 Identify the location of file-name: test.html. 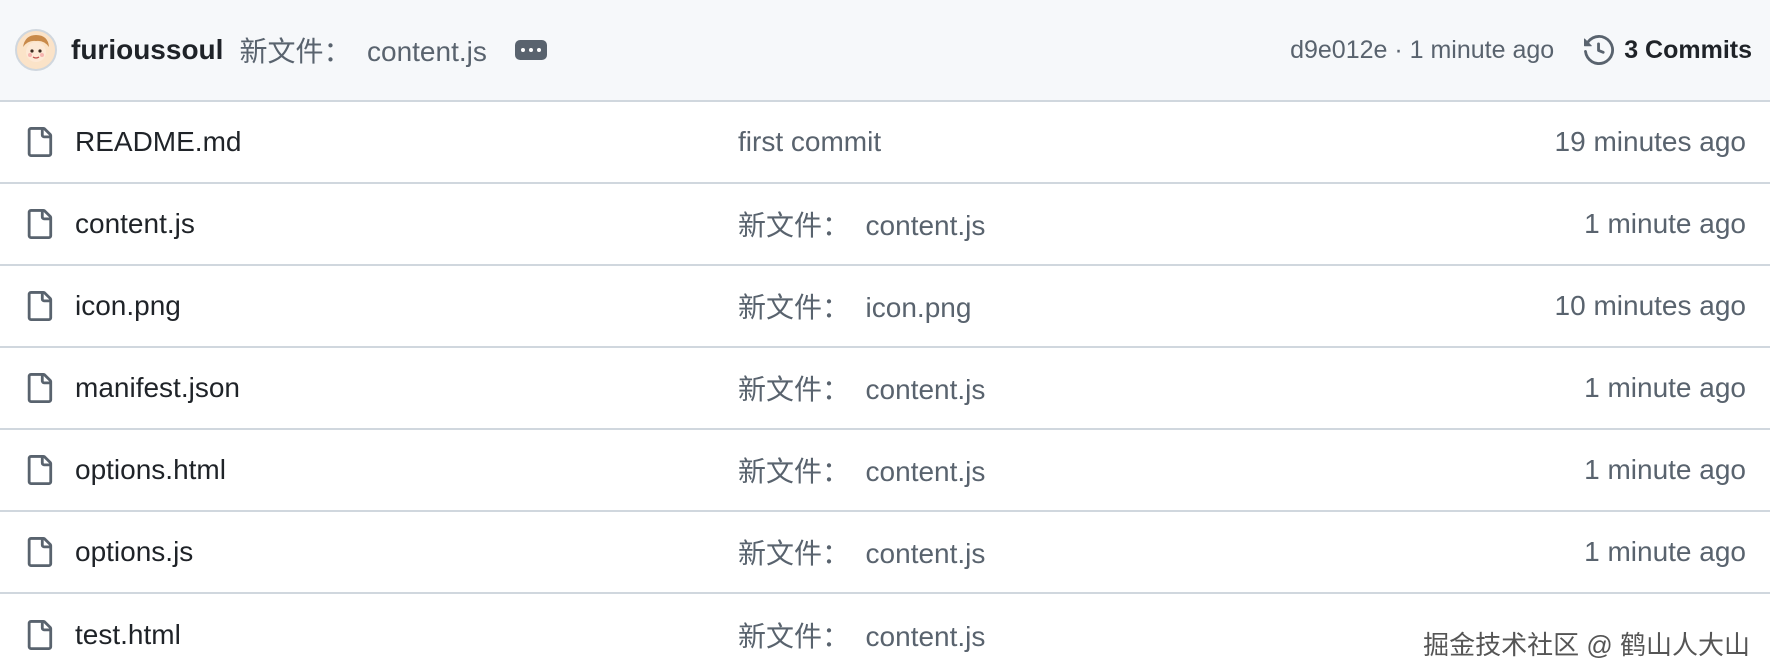
(128, 635).